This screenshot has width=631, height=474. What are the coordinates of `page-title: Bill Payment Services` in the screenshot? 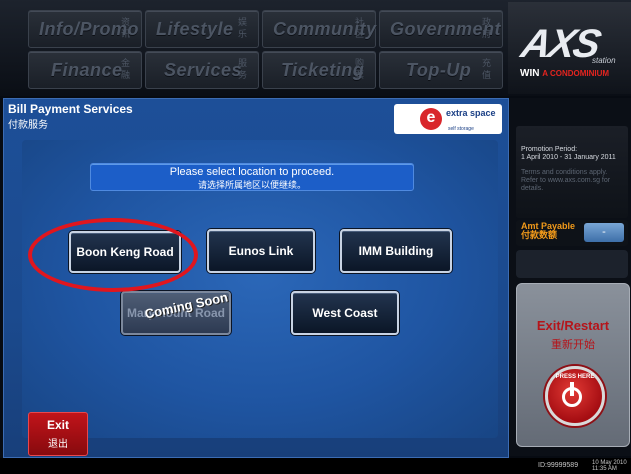 It's located at (70, 109).